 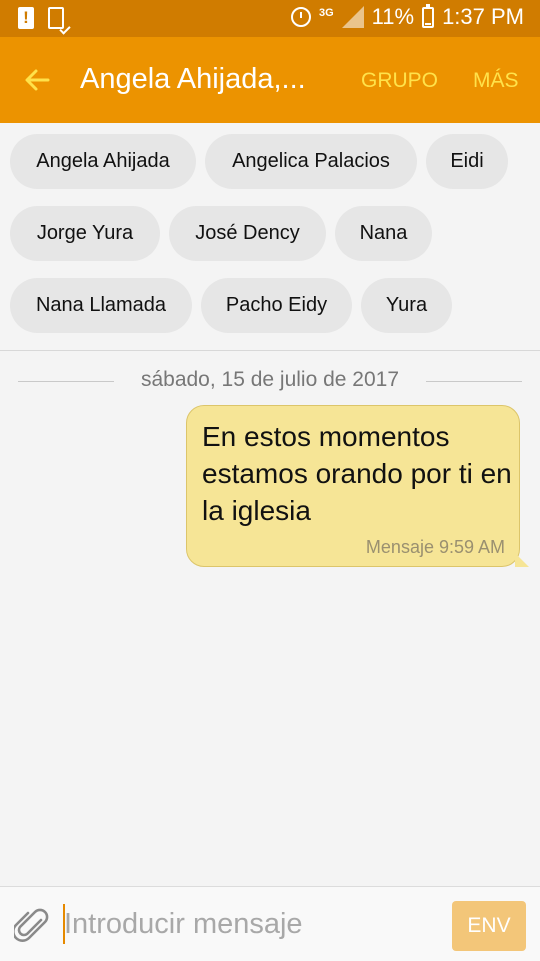 What do you see at coordinates (483, 16) in the screenshot?
I see `clock: 1:37 PM` at bounding box center [483, 16].